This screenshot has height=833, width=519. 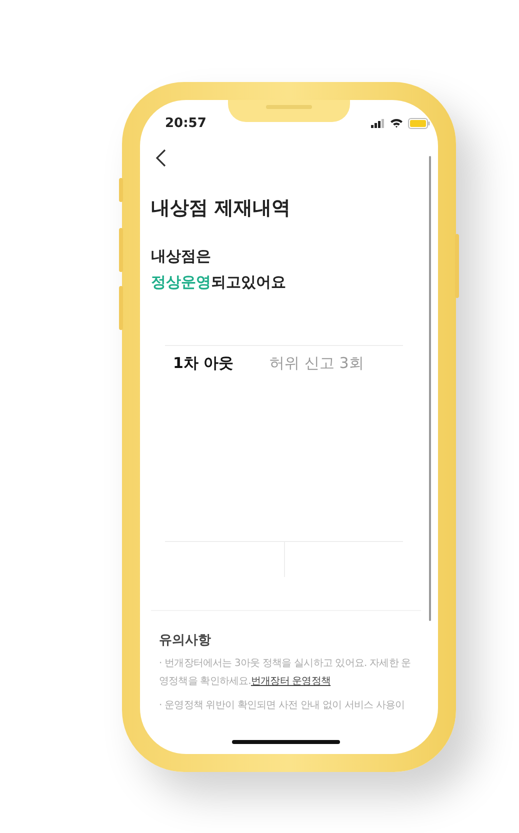 I want to click on wifi-icon, so click(x=396, y=123).